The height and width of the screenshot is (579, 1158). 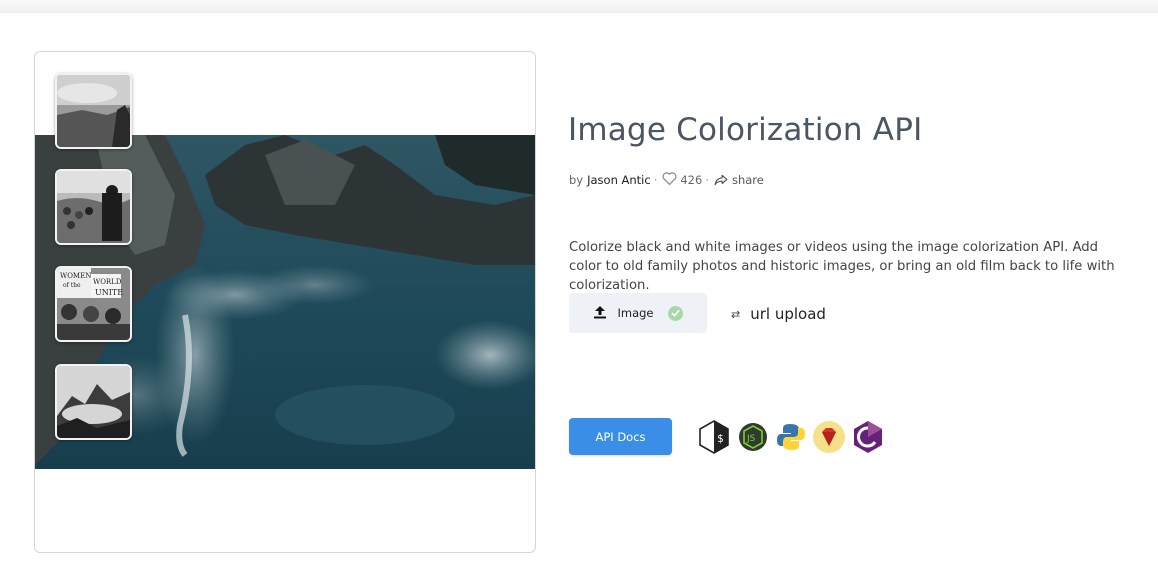 What do you see at coordinates (714, 437) in the screenshot?
I see `shell-icon: $` at bounding box center [714, 437].